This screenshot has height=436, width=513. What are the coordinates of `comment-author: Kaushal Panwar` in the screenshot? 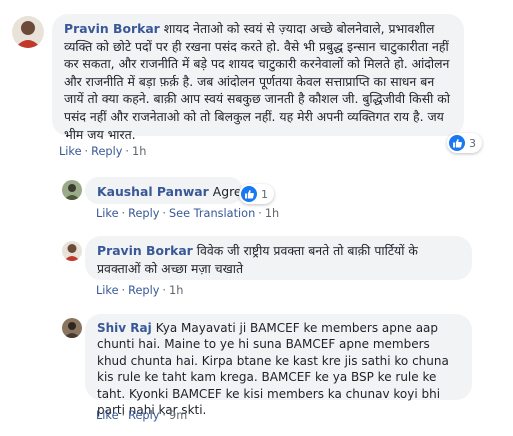 It's located at (153, 191).